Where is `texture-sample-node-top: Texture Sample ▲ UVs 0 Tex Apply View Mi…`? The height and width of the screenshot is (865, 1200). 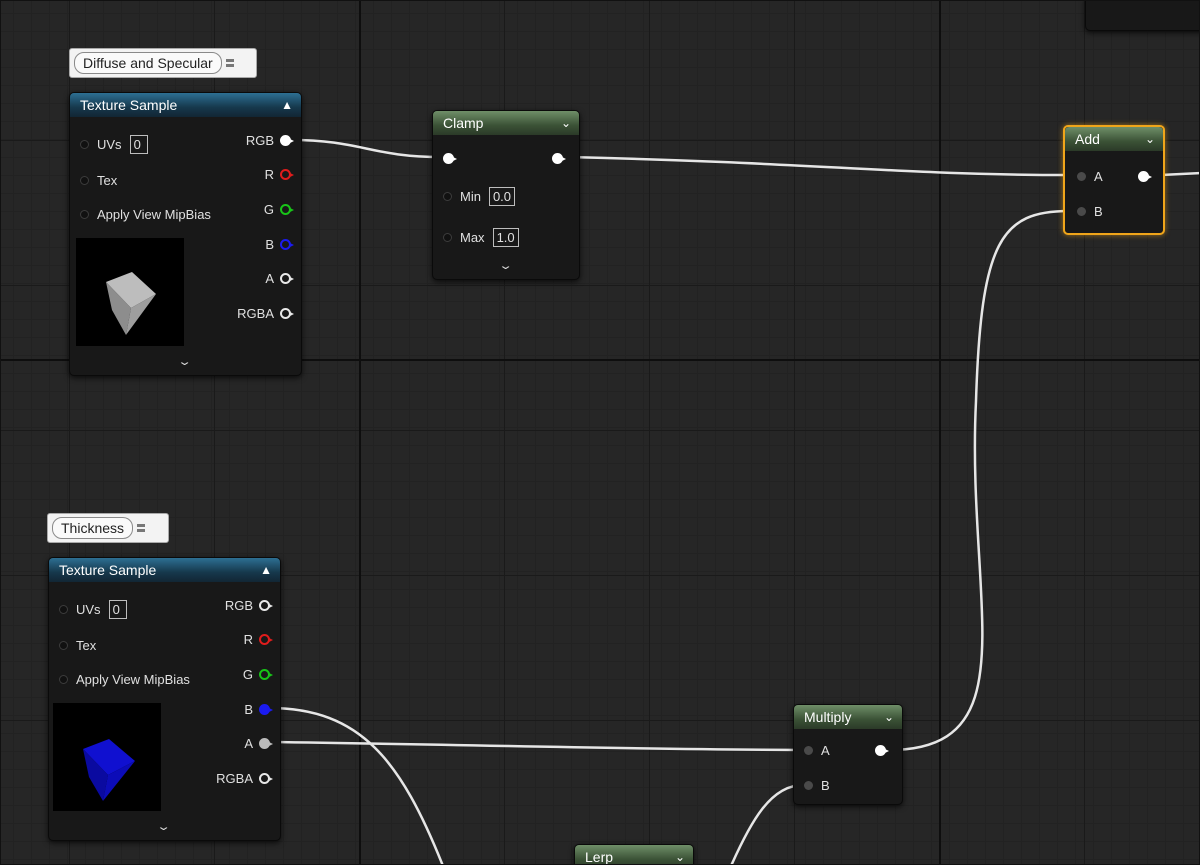 texture-sample-node-top: Texture Sample ▲ UVs 0 Tex Apply View Mi… is located at coordinates (185, 234).